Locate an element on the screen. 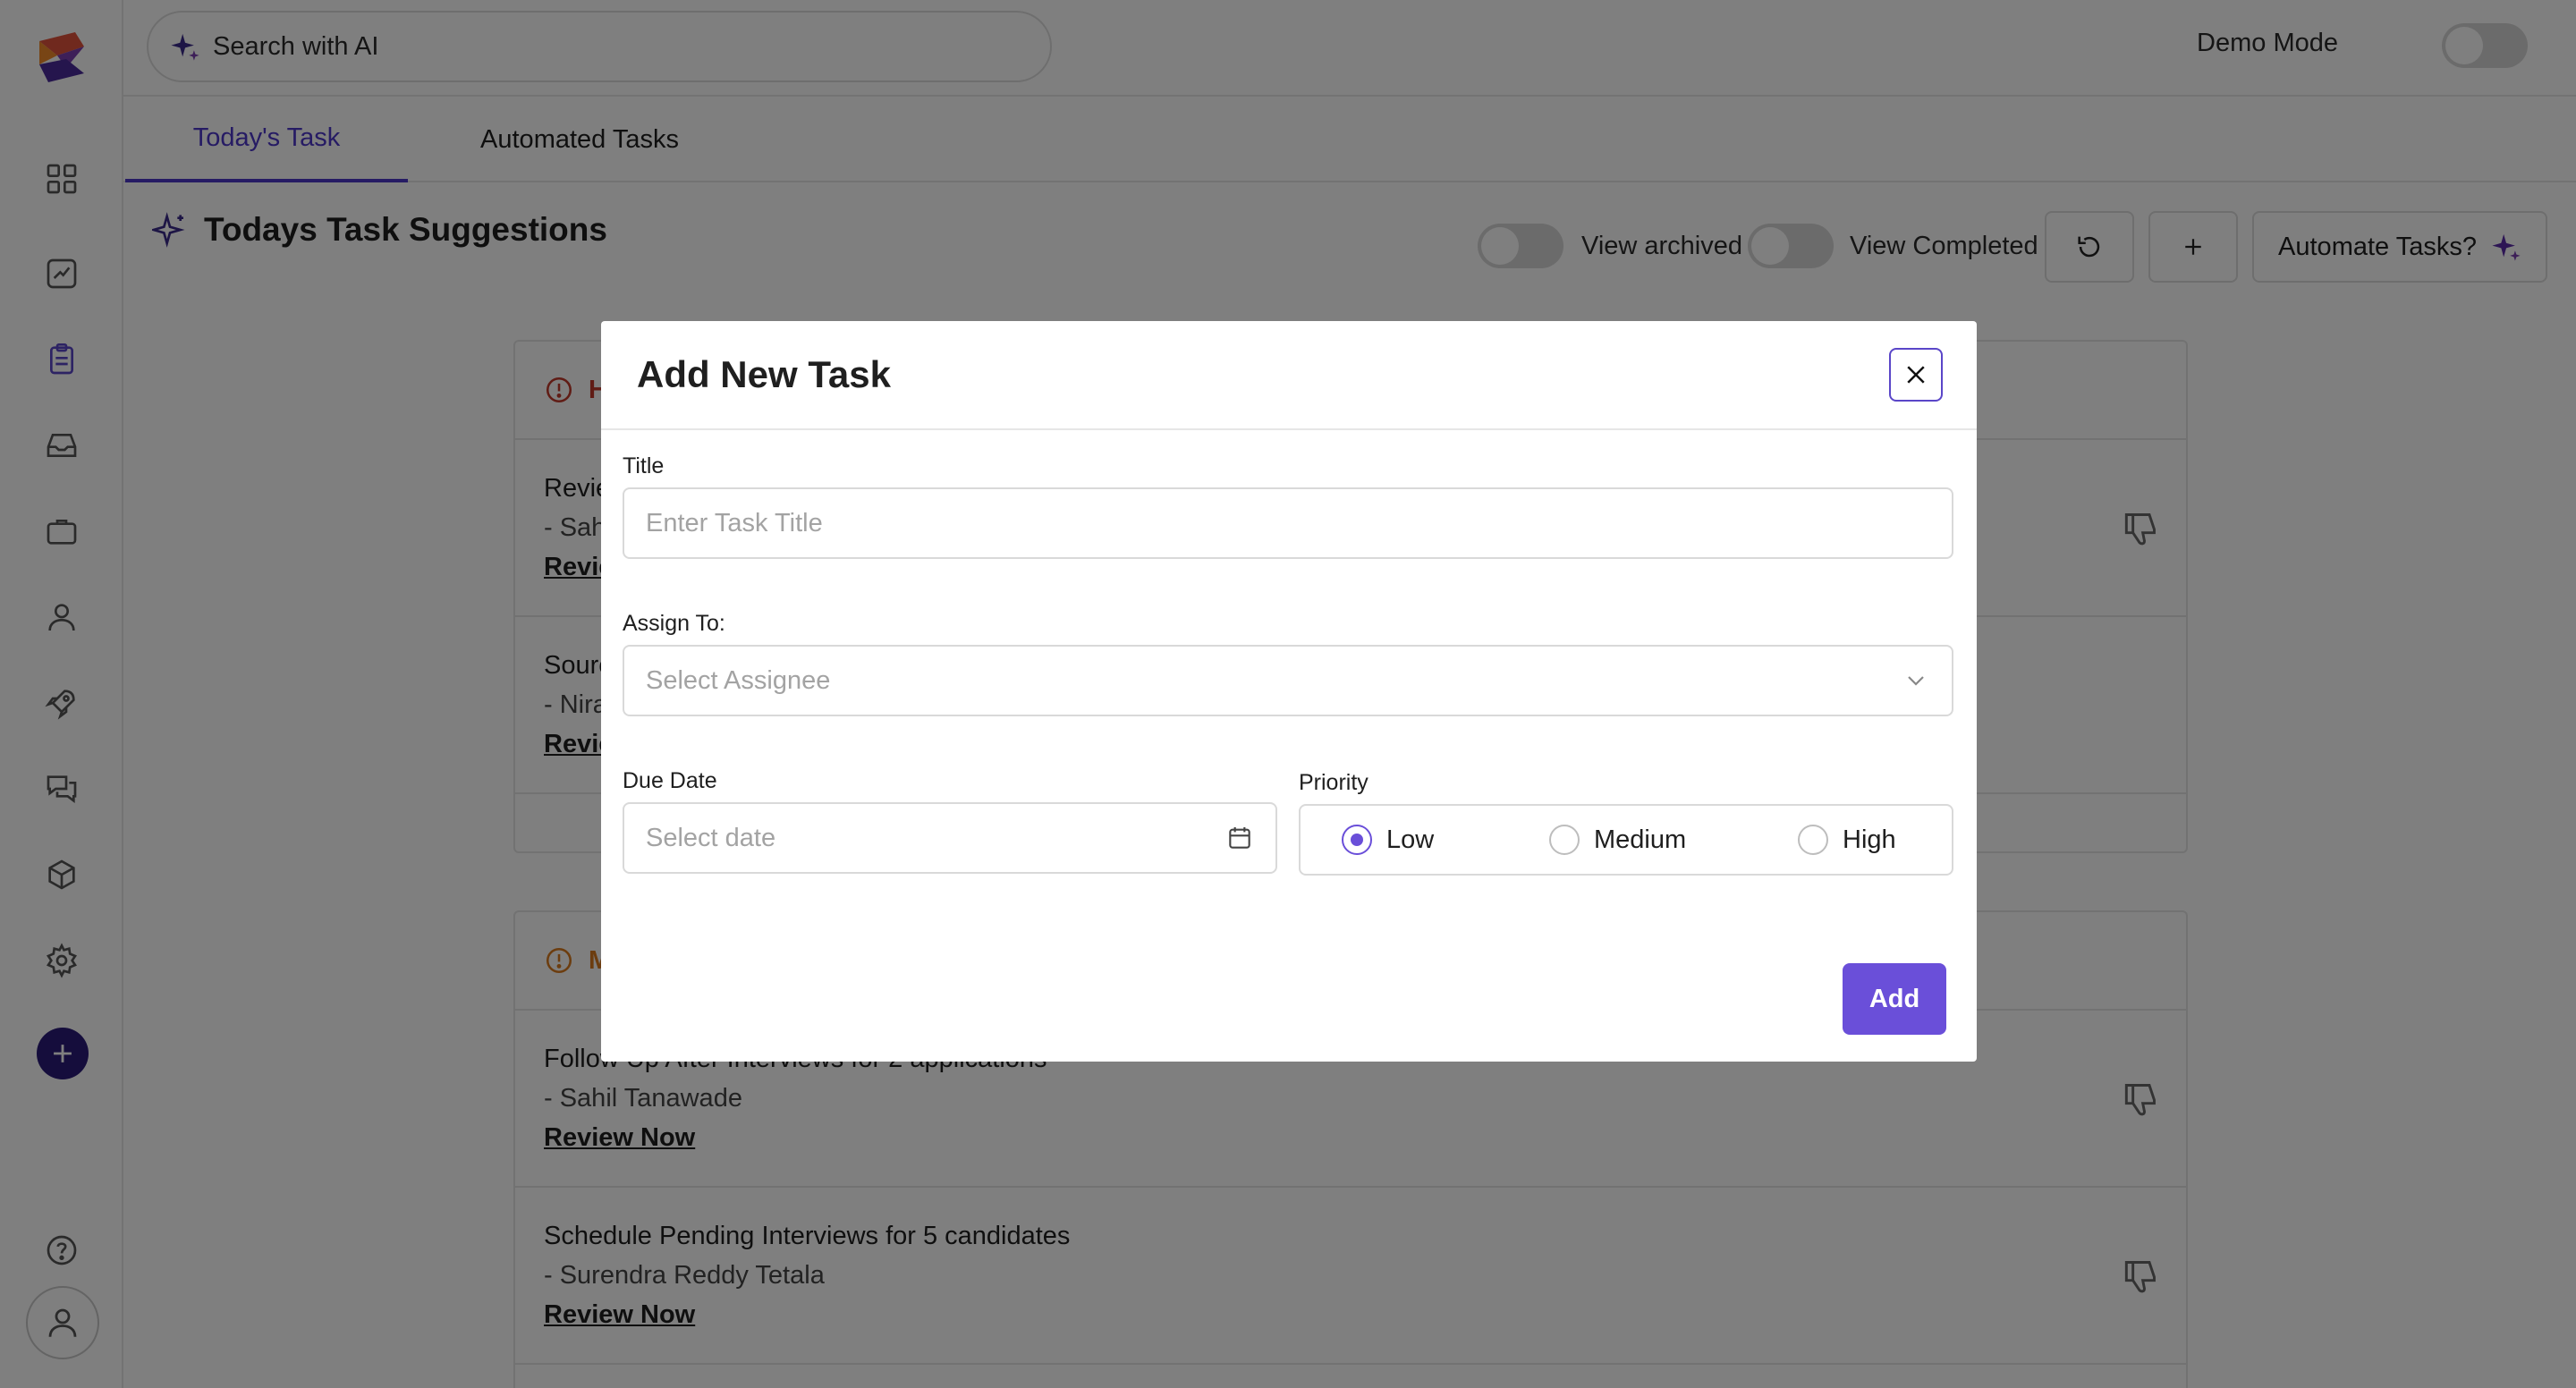 The height and width of the screenshot is (1388, 2576). modal-header: Add New Task is located at coordinates (1289, 375).